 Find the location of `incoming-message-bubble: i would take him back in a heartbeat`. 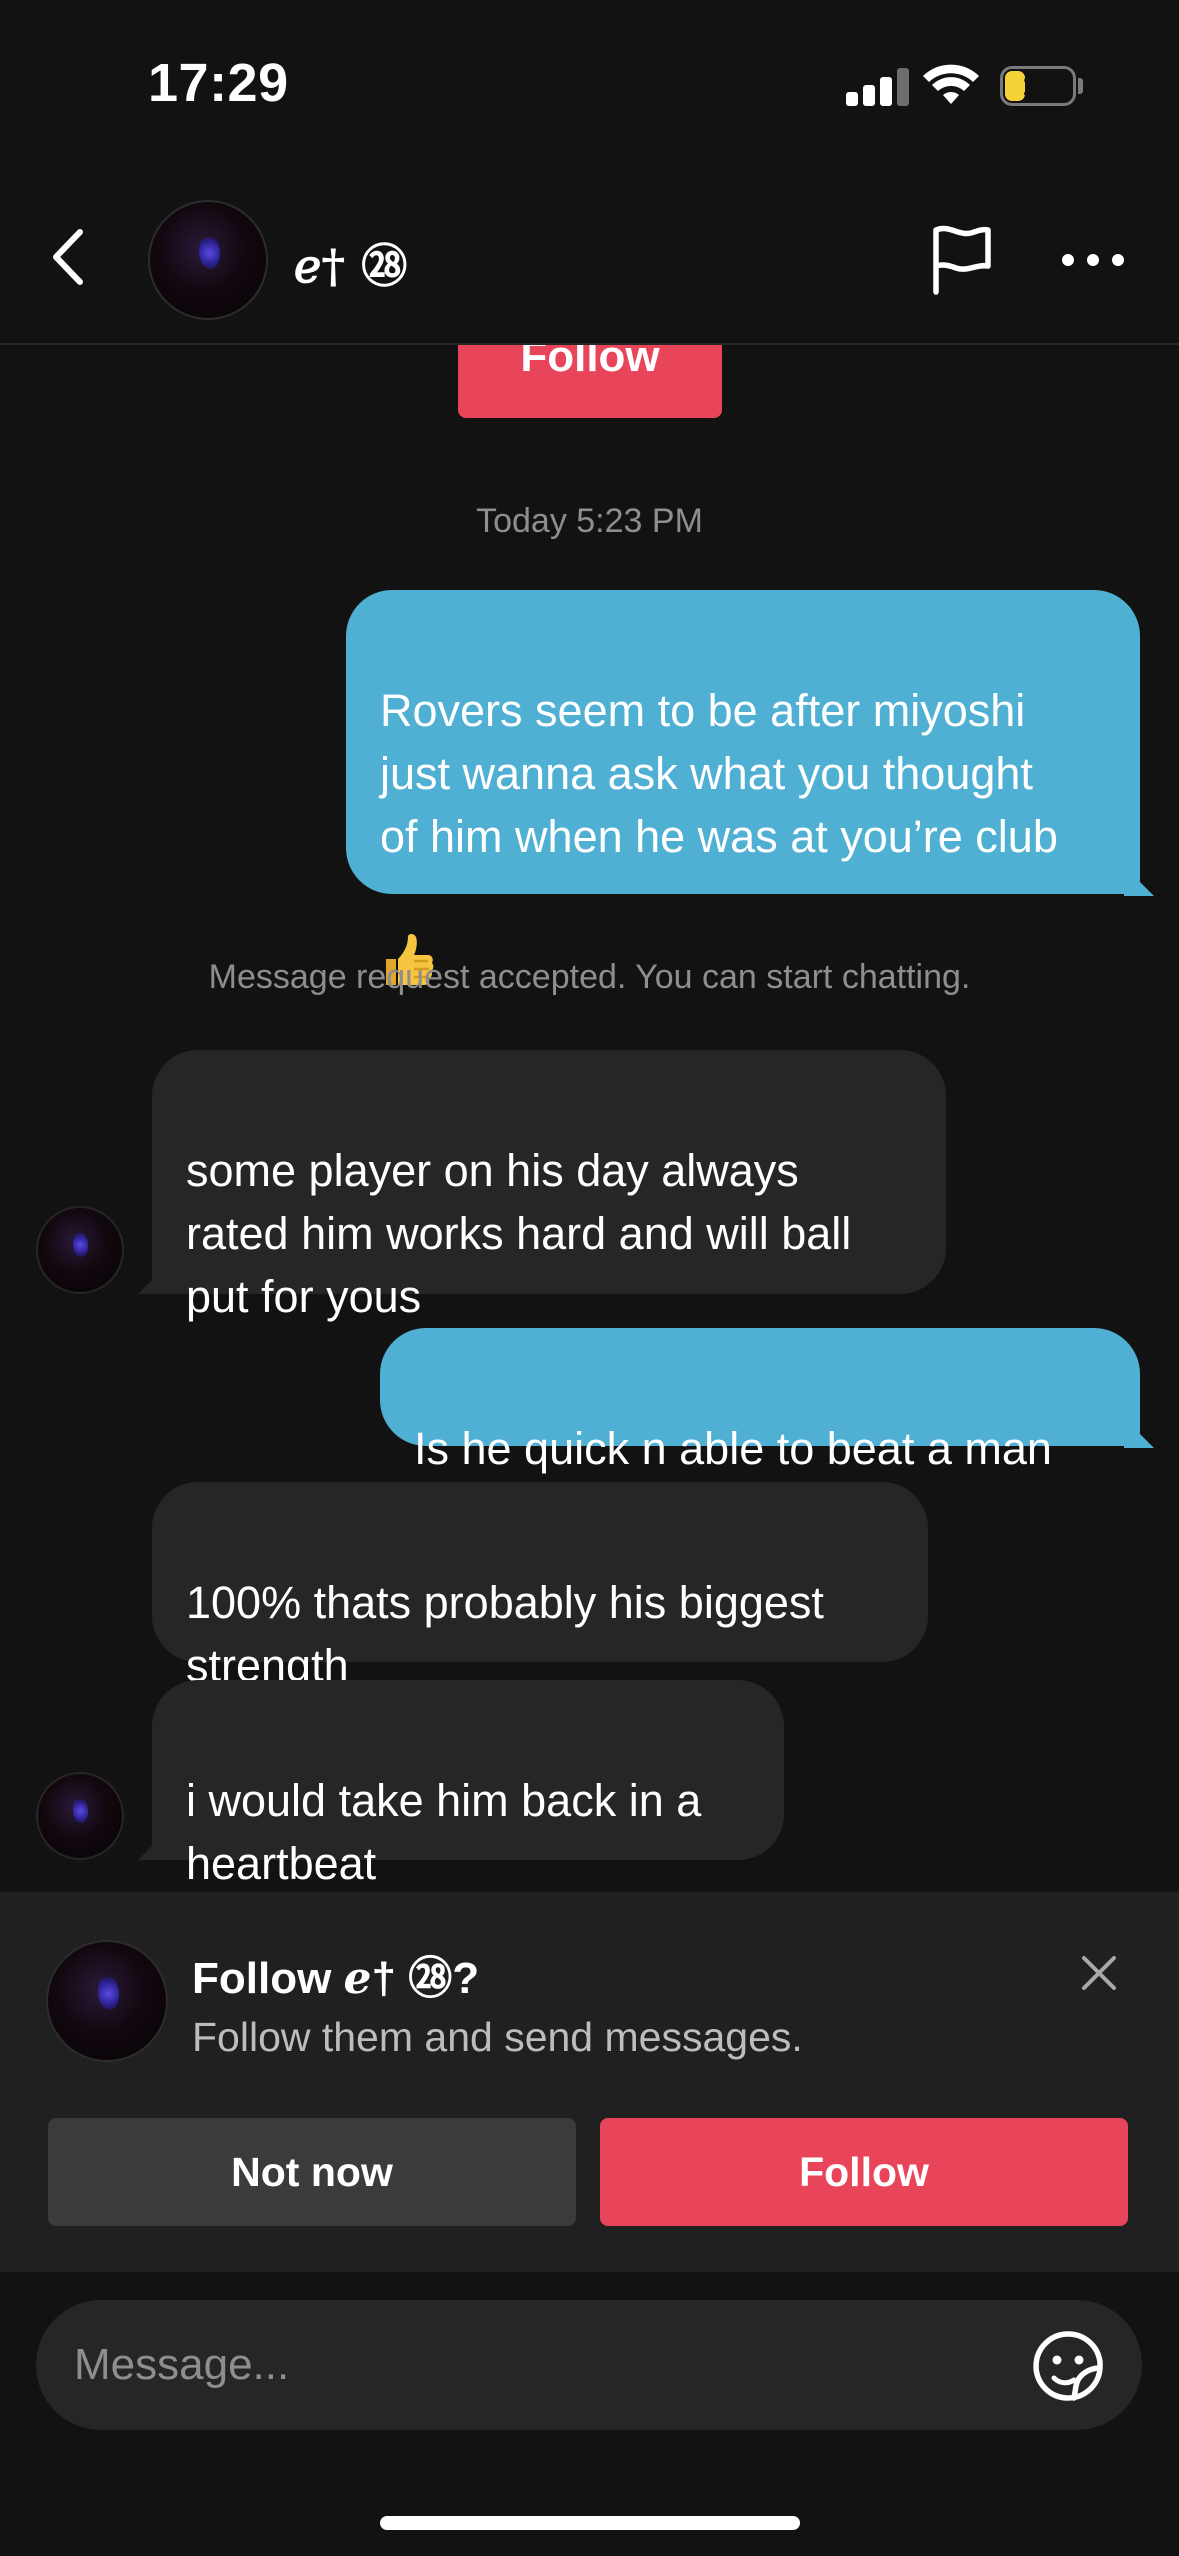

incoming-message-bubble: i would take him back in a heartbeat is located at coordinates (468, 1784).